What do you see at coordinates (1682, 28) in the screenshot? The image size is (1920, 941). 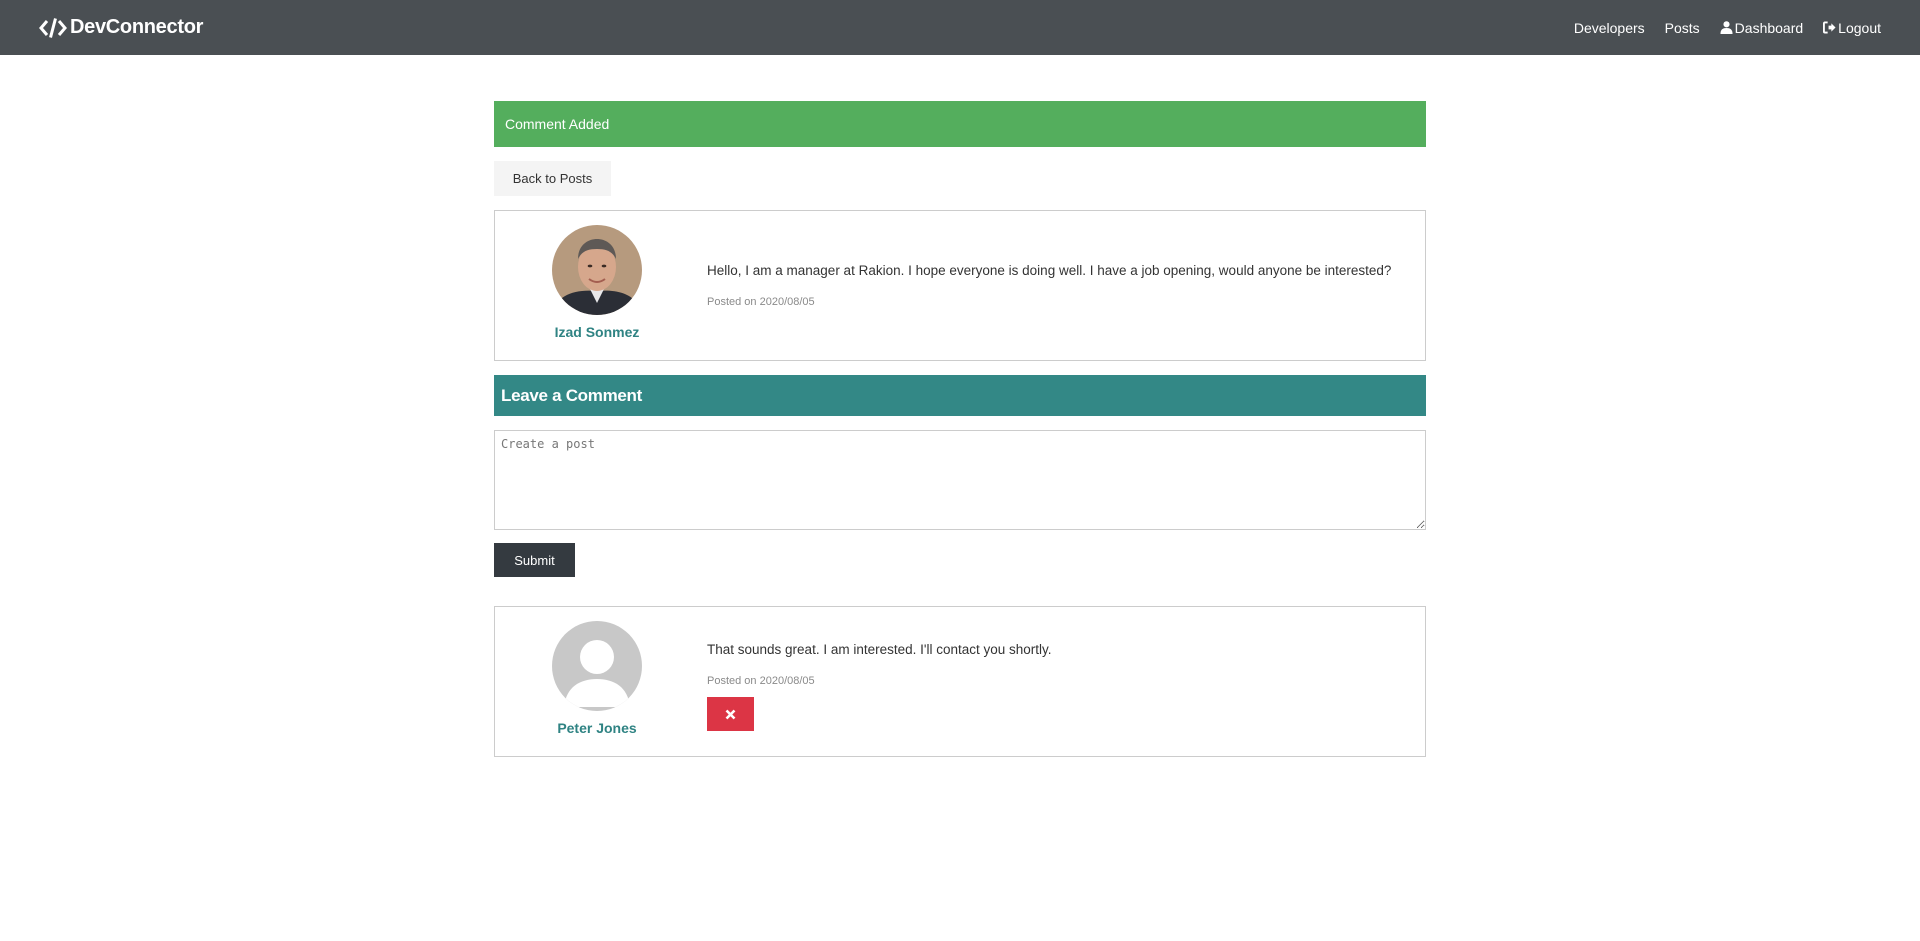 I see `nav-posts: Posts` at bounding box center [1682, 28].